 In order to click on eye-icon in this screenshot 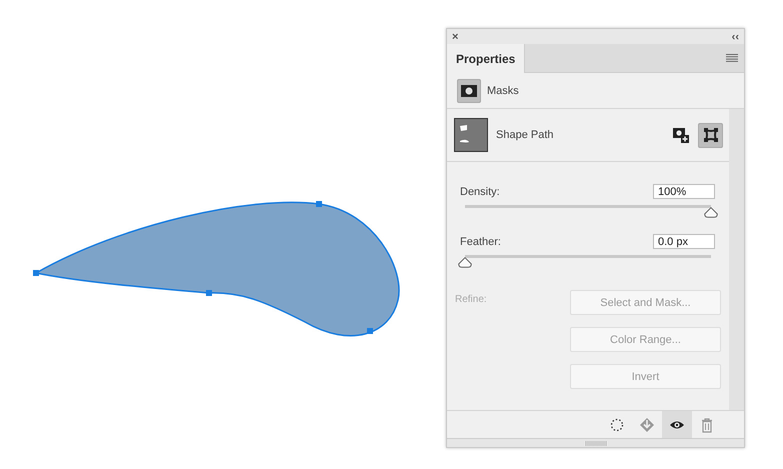, I will do `click(677, 424)`.